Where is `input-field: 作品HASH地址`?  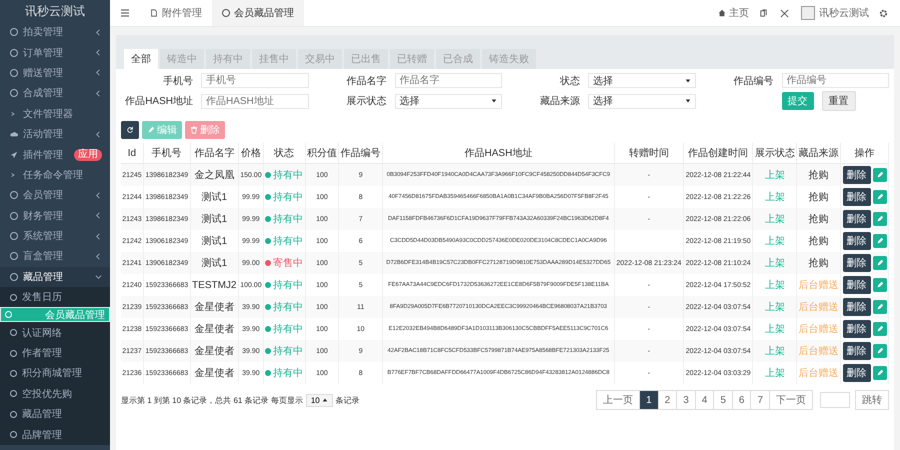 input-field: 作品HASH地址 is located at coordinates (254, 101).